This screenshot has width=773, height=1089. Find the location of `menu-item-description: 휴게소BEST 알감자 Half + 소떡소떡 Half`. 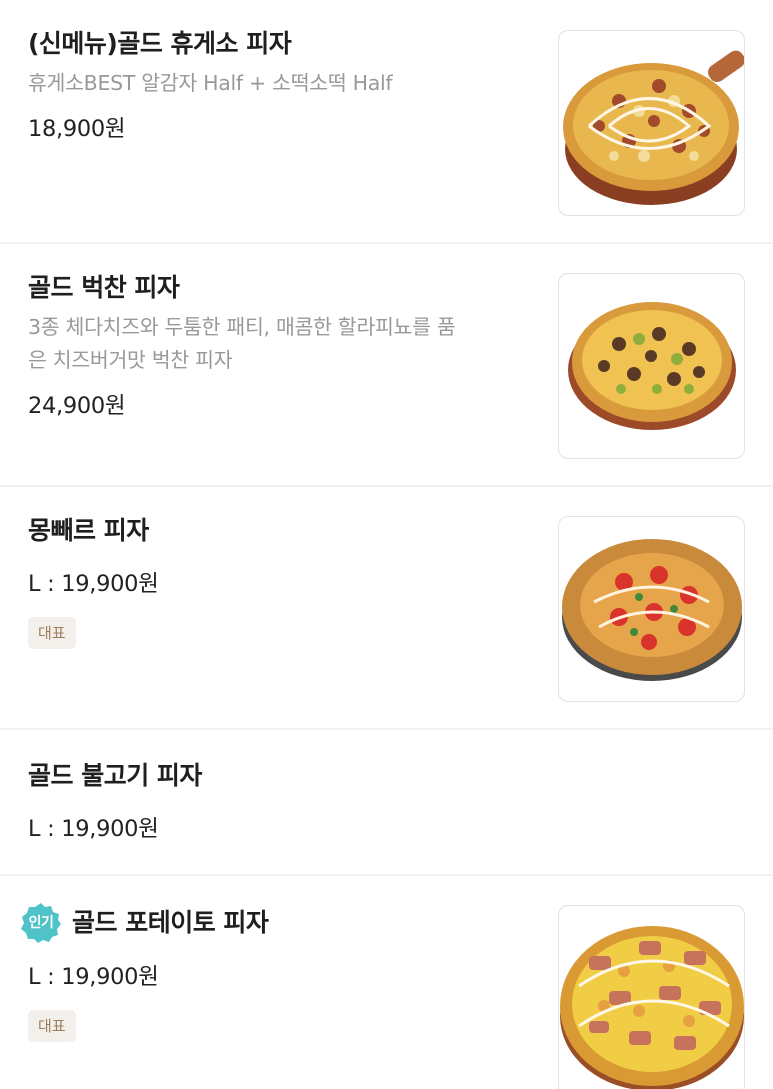

menu-item-description: 휴게소BEST 알감자 Half + 소떡소떡 Half is located at coordinates (210, 83).